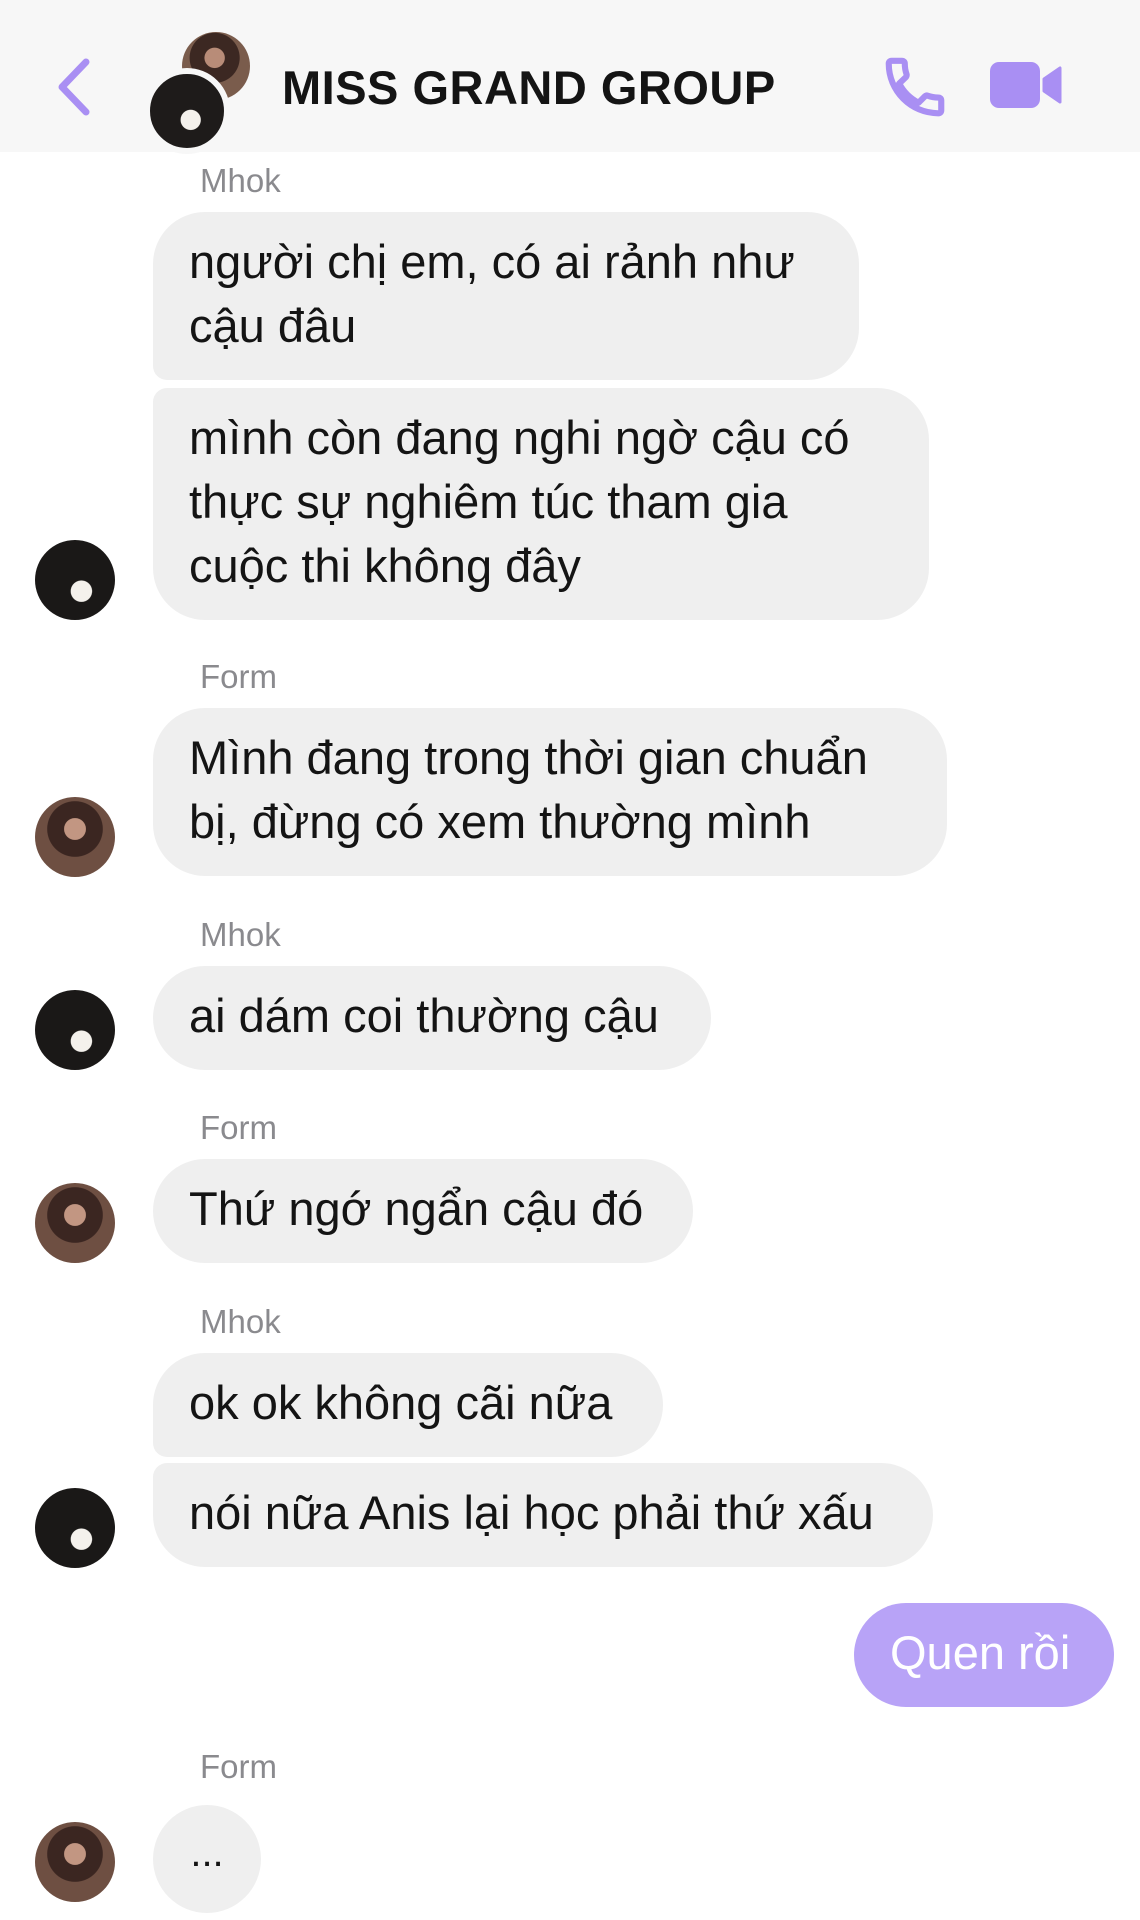 This screenshot has width=1140, height=1920. I want to click on message-bubble: ai dám coi thường cậu, so click(432, 1018).